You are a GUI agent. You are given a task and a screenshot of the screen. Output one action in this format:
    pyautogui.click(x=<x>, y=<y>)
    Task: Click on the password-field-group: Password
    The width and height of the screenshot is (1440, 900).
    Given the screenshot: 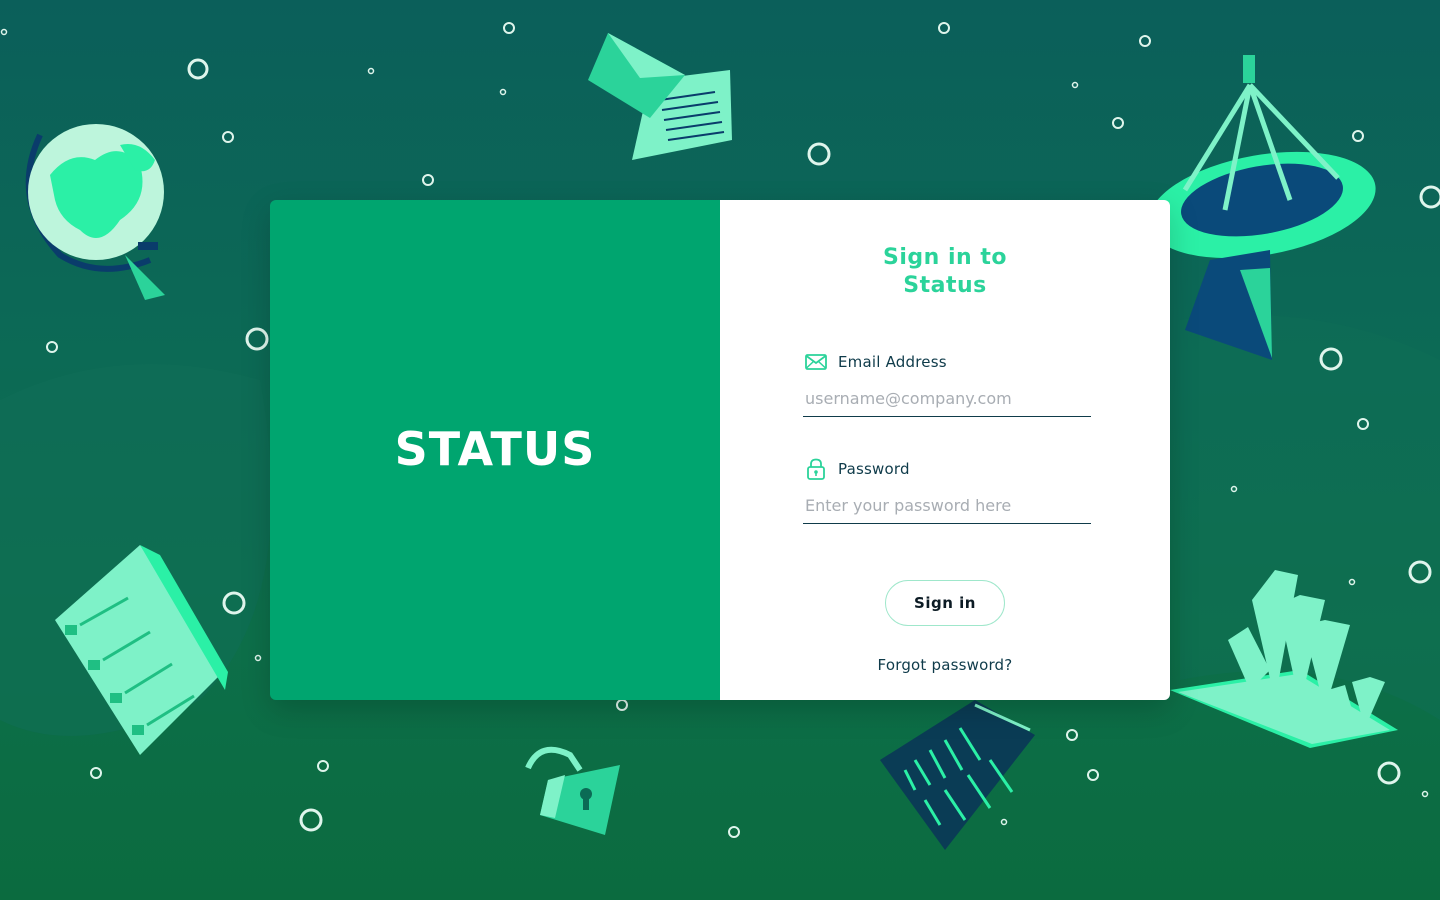 What is the action you would take?
    pyautogui.click(x=947, y=490)
    